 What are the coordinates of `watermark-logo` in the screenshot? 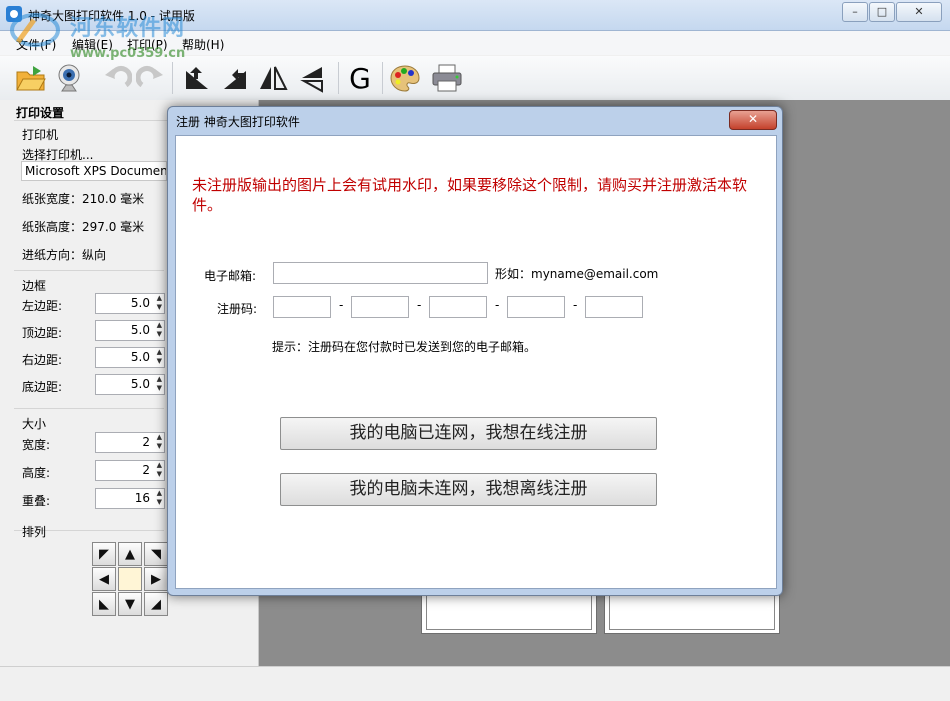 It's located at (35, 30).